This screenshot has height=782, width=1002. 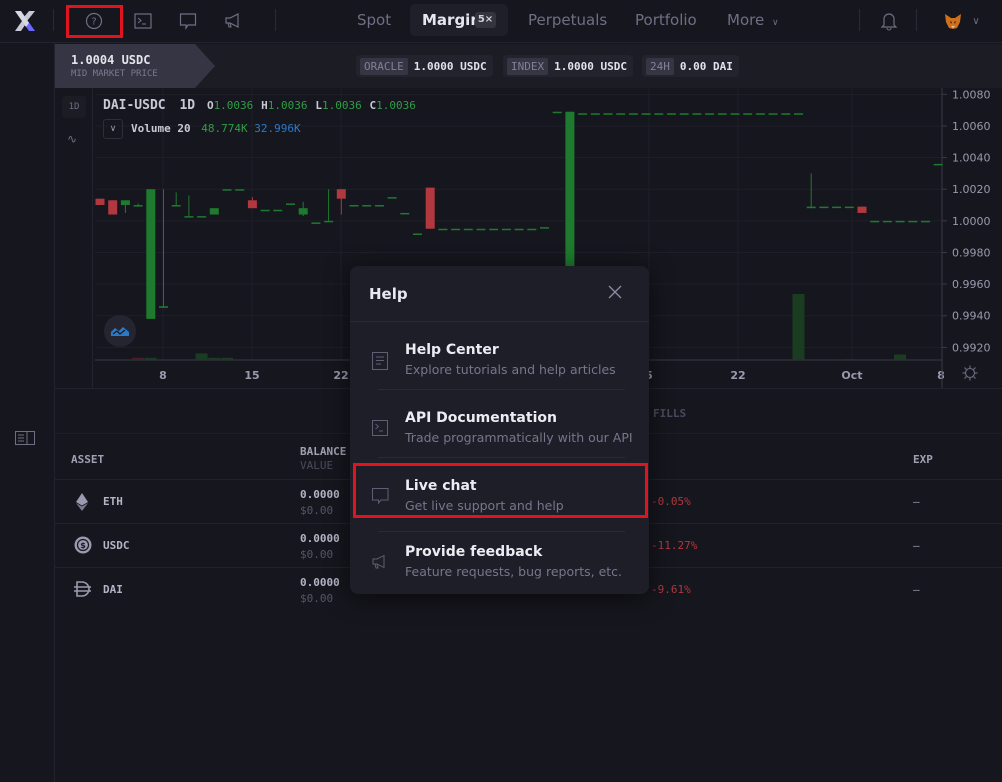 What do you see at coordinates (111, 60) in the screenshot?
I see `mid-price-value: 1.0004 USDC` at bounding box center [111, 60].